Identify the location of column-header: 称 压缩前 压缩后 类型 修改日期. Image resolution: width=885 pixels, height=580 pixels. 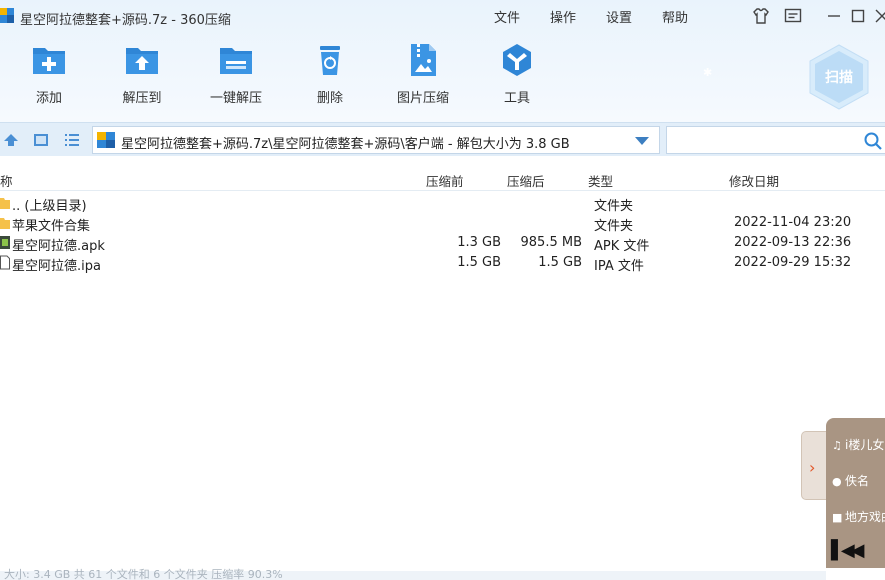
(442, 178).